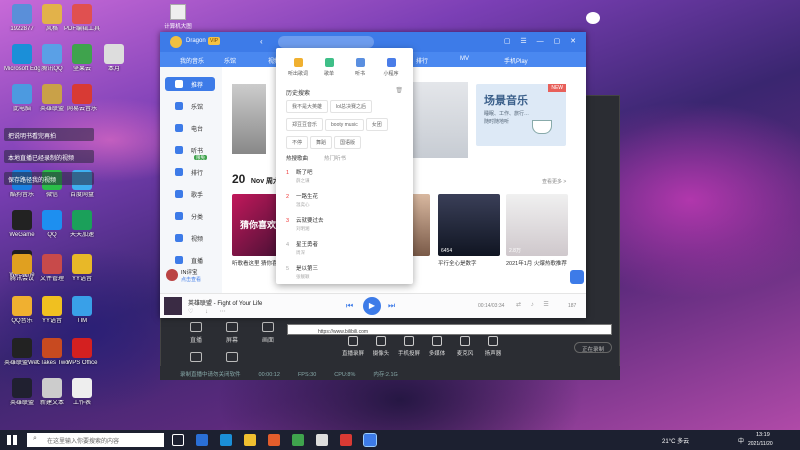 The height and width of the screenshot is (450, 800). What do you see at coordinates (593, 18) in the screenshot?
I see `cat-icon` at bounding box center [593, 18].